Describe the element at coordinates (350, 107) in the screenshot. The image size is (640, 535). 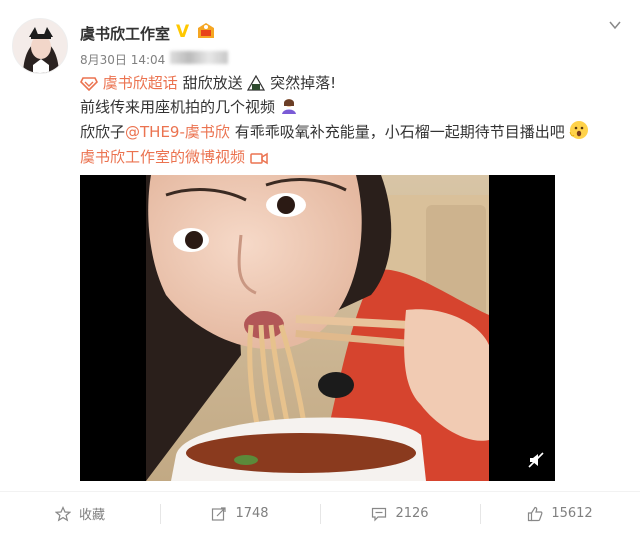
I see `post-text-line-2: 前线传来用座机拍的几个视频` at that location.